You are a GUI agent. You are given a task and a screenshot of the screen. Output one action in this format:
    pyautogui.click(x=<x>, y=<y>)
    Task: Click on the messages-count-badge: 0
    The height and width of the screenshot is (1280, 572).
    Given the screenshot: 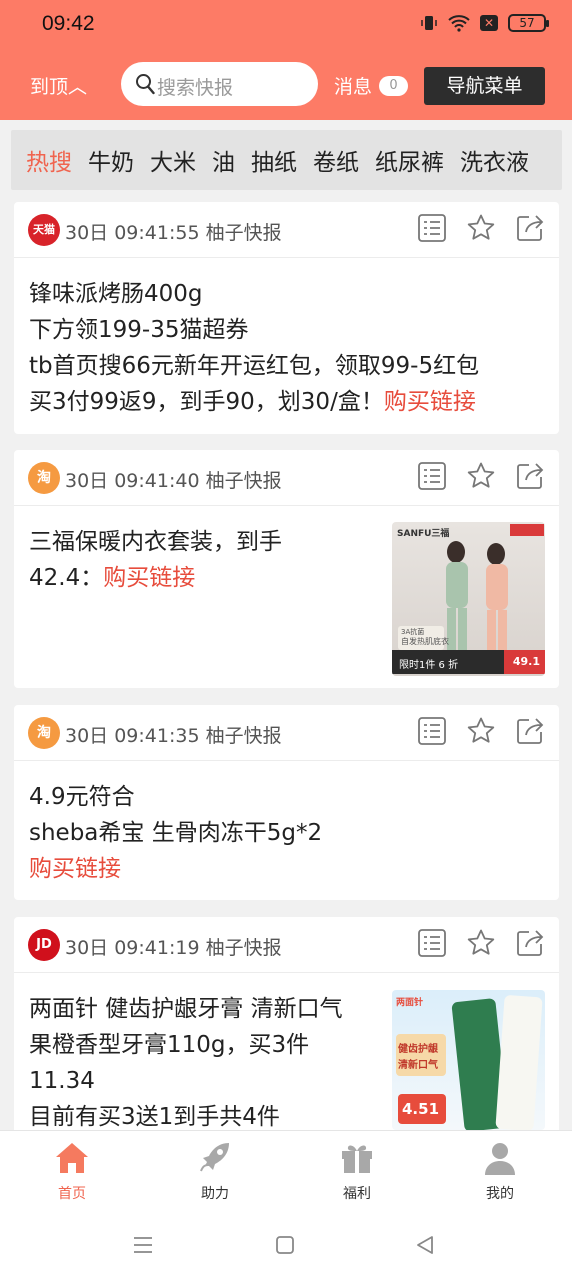 What is the action you would take?
    pyautogui.click(x=393, y=86)
    